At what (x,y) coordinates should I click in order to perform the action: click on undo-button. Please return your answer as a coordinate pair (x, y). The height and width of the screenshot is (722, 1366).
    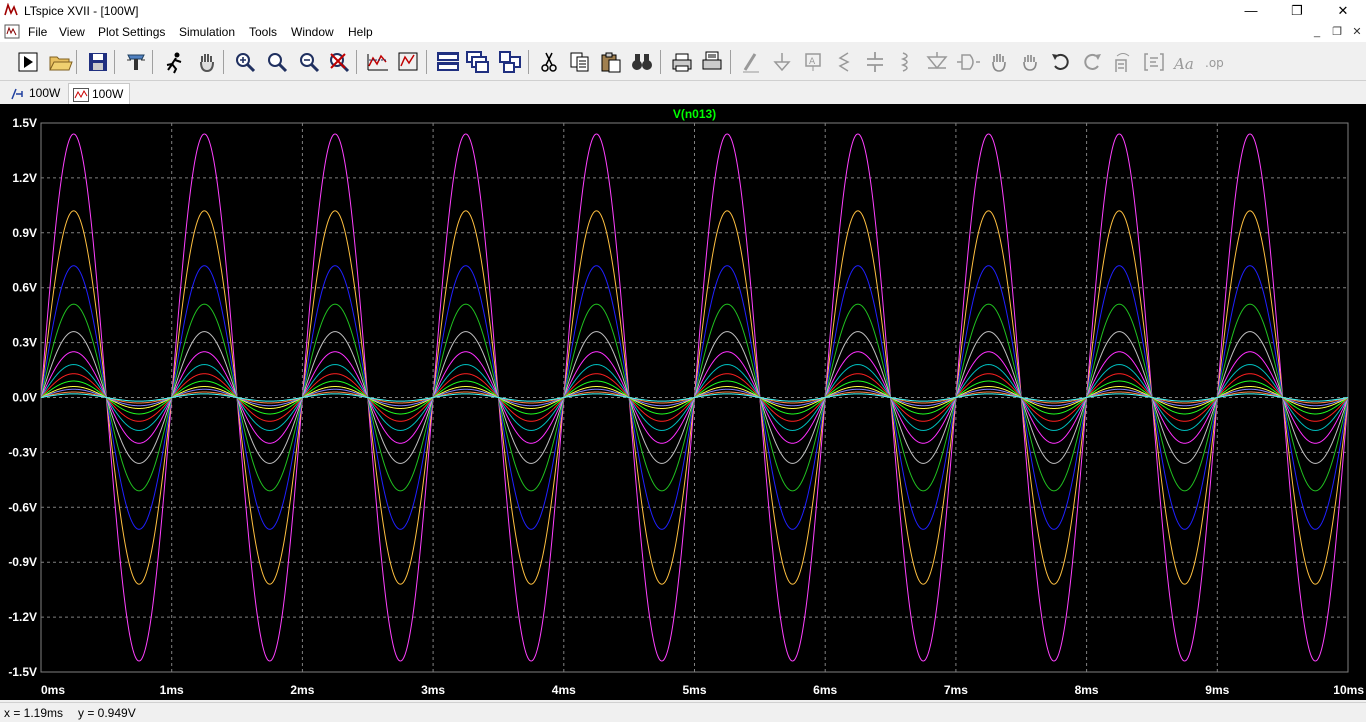
    Looking at the image, I should click on (1061, 62).